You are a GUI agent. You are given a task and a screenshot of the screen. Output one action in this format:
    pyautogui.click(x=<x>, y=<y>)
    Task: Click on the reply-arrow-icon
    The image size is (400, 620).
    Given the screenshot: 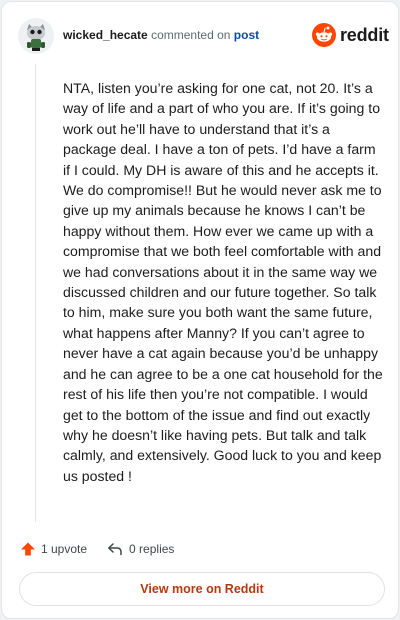 What is the action you would take?
    pyautogui.click(x=115, y=549)
    